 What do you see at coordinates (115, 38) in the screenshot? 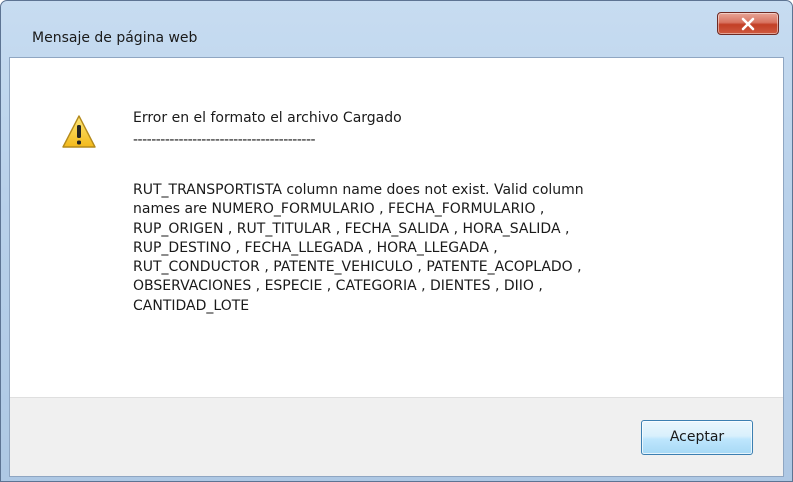
I see `window-title: Mensaje de página web` at bounding box center [115, 38].